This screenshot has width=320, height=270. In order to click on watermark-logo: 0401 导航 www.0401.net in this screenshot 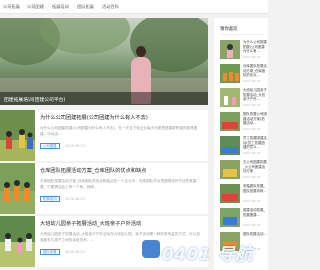, I will do `click(204, 254)`.